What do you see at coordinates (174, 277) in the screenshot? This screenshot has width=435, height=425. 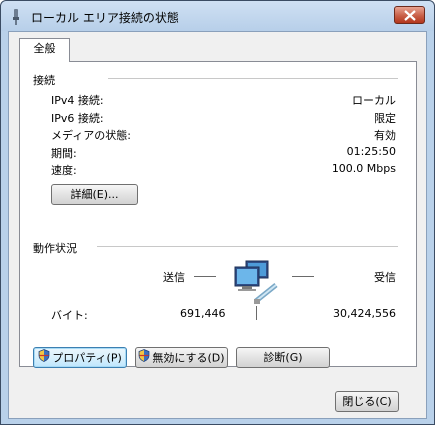 I see `sent-label: 送信` at bounding box center [174, 277].